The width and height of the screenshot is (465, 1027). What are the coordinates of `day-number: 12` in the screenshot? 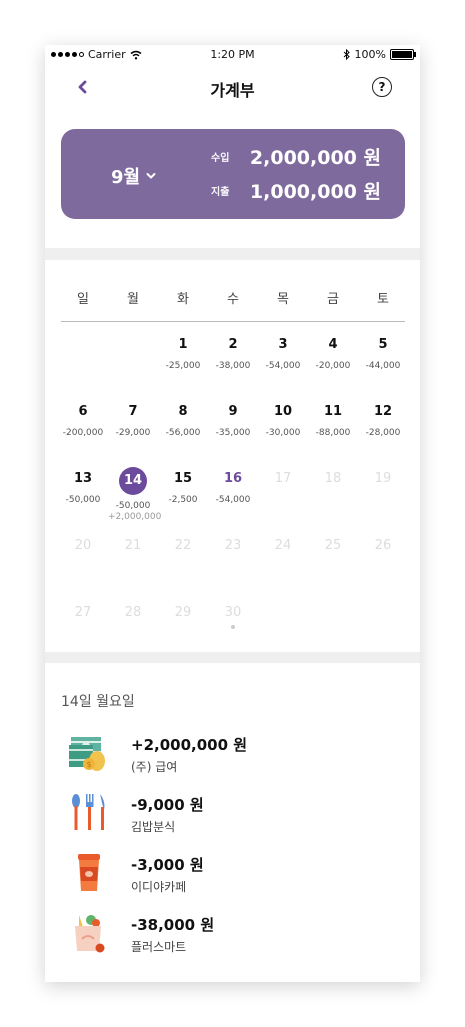 It's located at (383, 411).